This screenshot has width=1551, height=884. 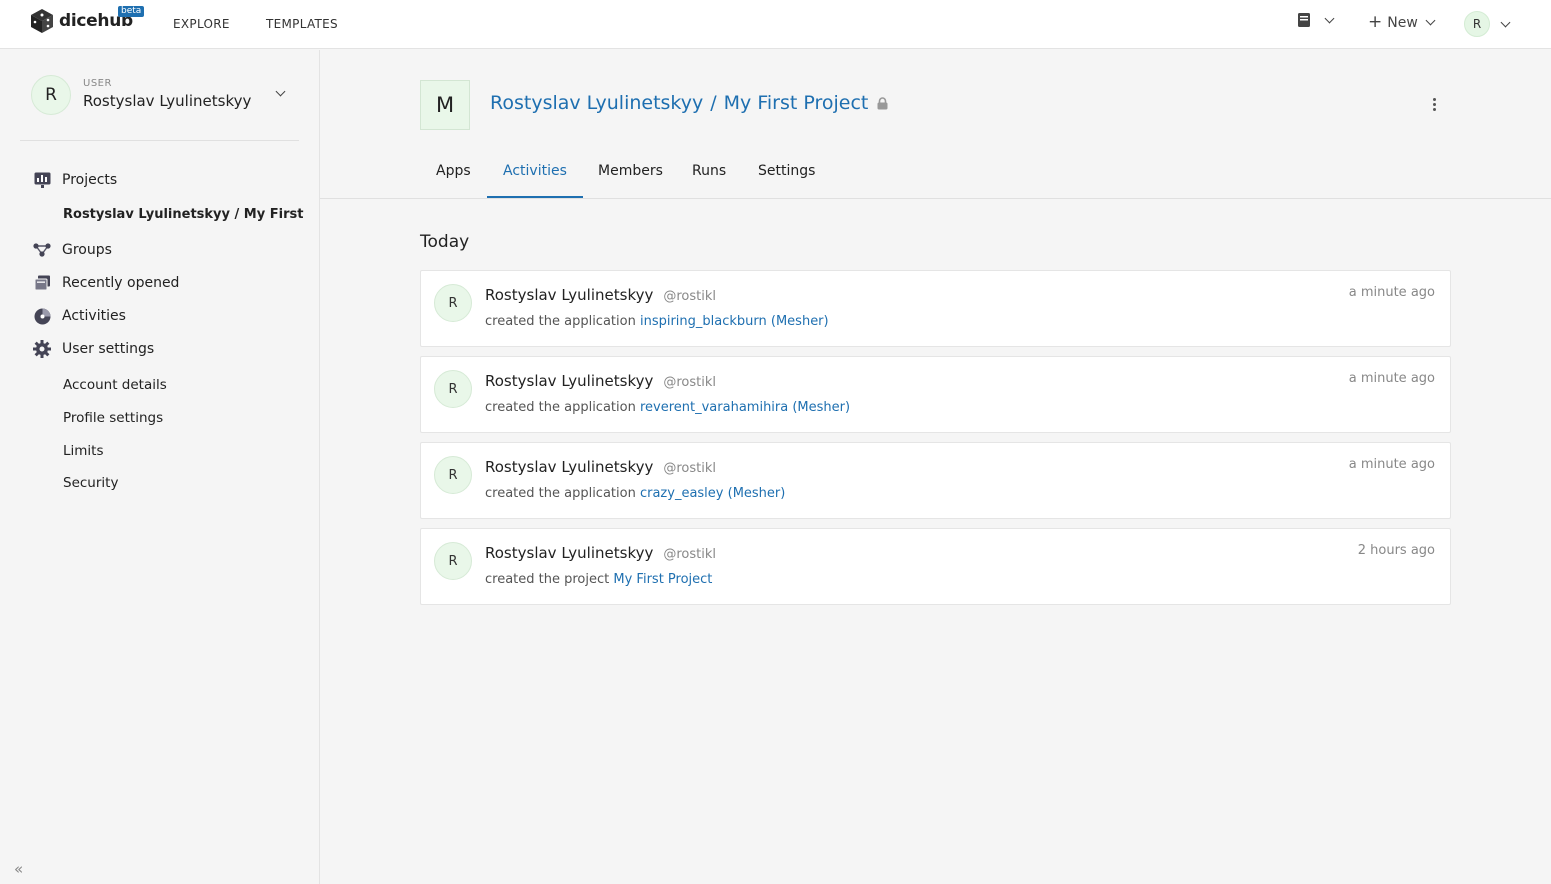 What do you see at coordinates (90, 180) in the screenshot?
I see `sidebar-item-label: Projects` at bounding box center [90, 180].